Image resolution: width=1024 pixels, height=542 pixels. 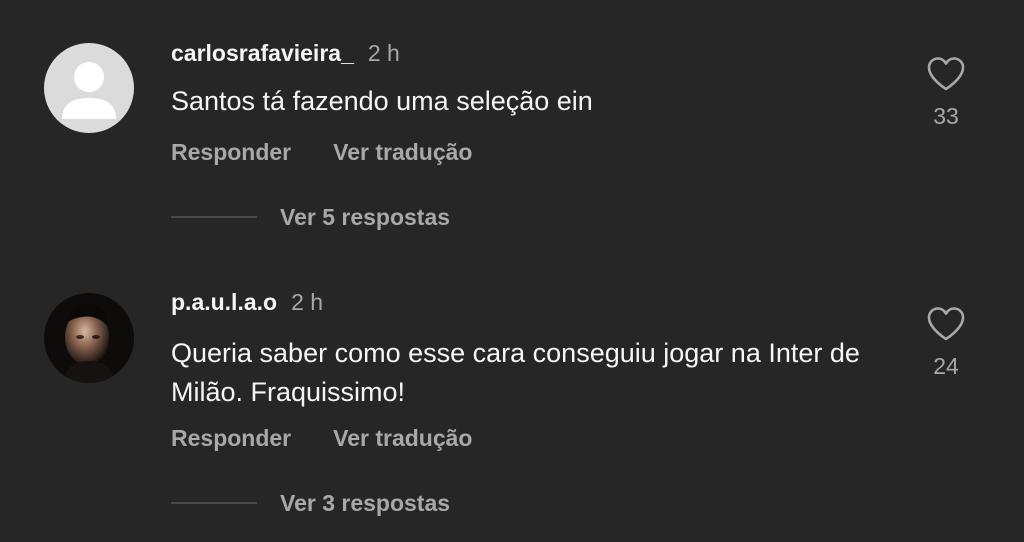 What do you see at coordinates (214, 502) in the screenshot?
I see `replies-divider` at bounding box center [214, 502].